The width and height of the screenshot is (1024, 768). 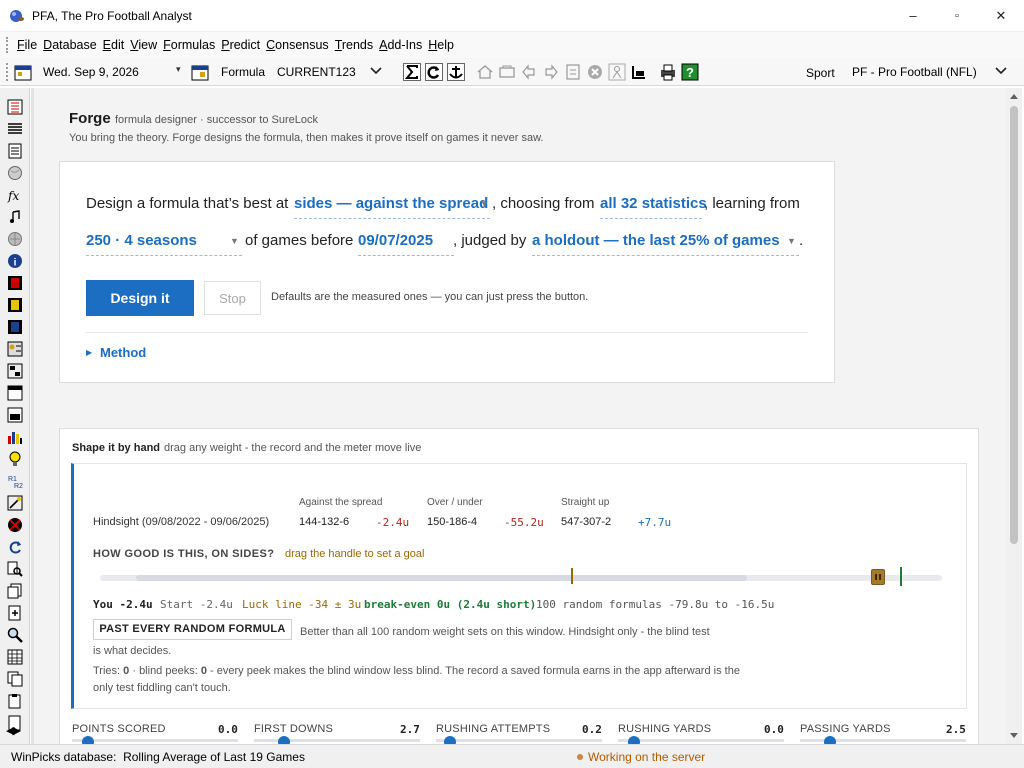 What do you see at coordinates (1014, 736) in the screenshot?
I see `scroll-down-icon` at bounding box center [1014, 736].